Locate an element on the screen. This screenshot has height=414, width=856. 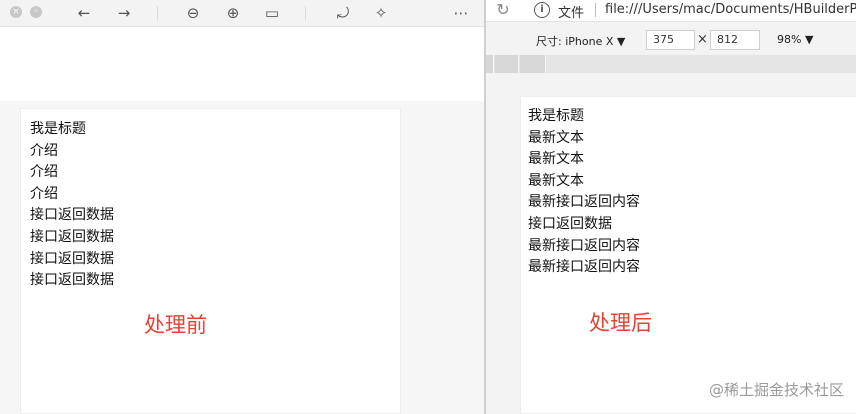
device-toolbar: 尺寸: iPhone X ▼ 375 × 812 98% ▼ is located at coordinates (671, 38).